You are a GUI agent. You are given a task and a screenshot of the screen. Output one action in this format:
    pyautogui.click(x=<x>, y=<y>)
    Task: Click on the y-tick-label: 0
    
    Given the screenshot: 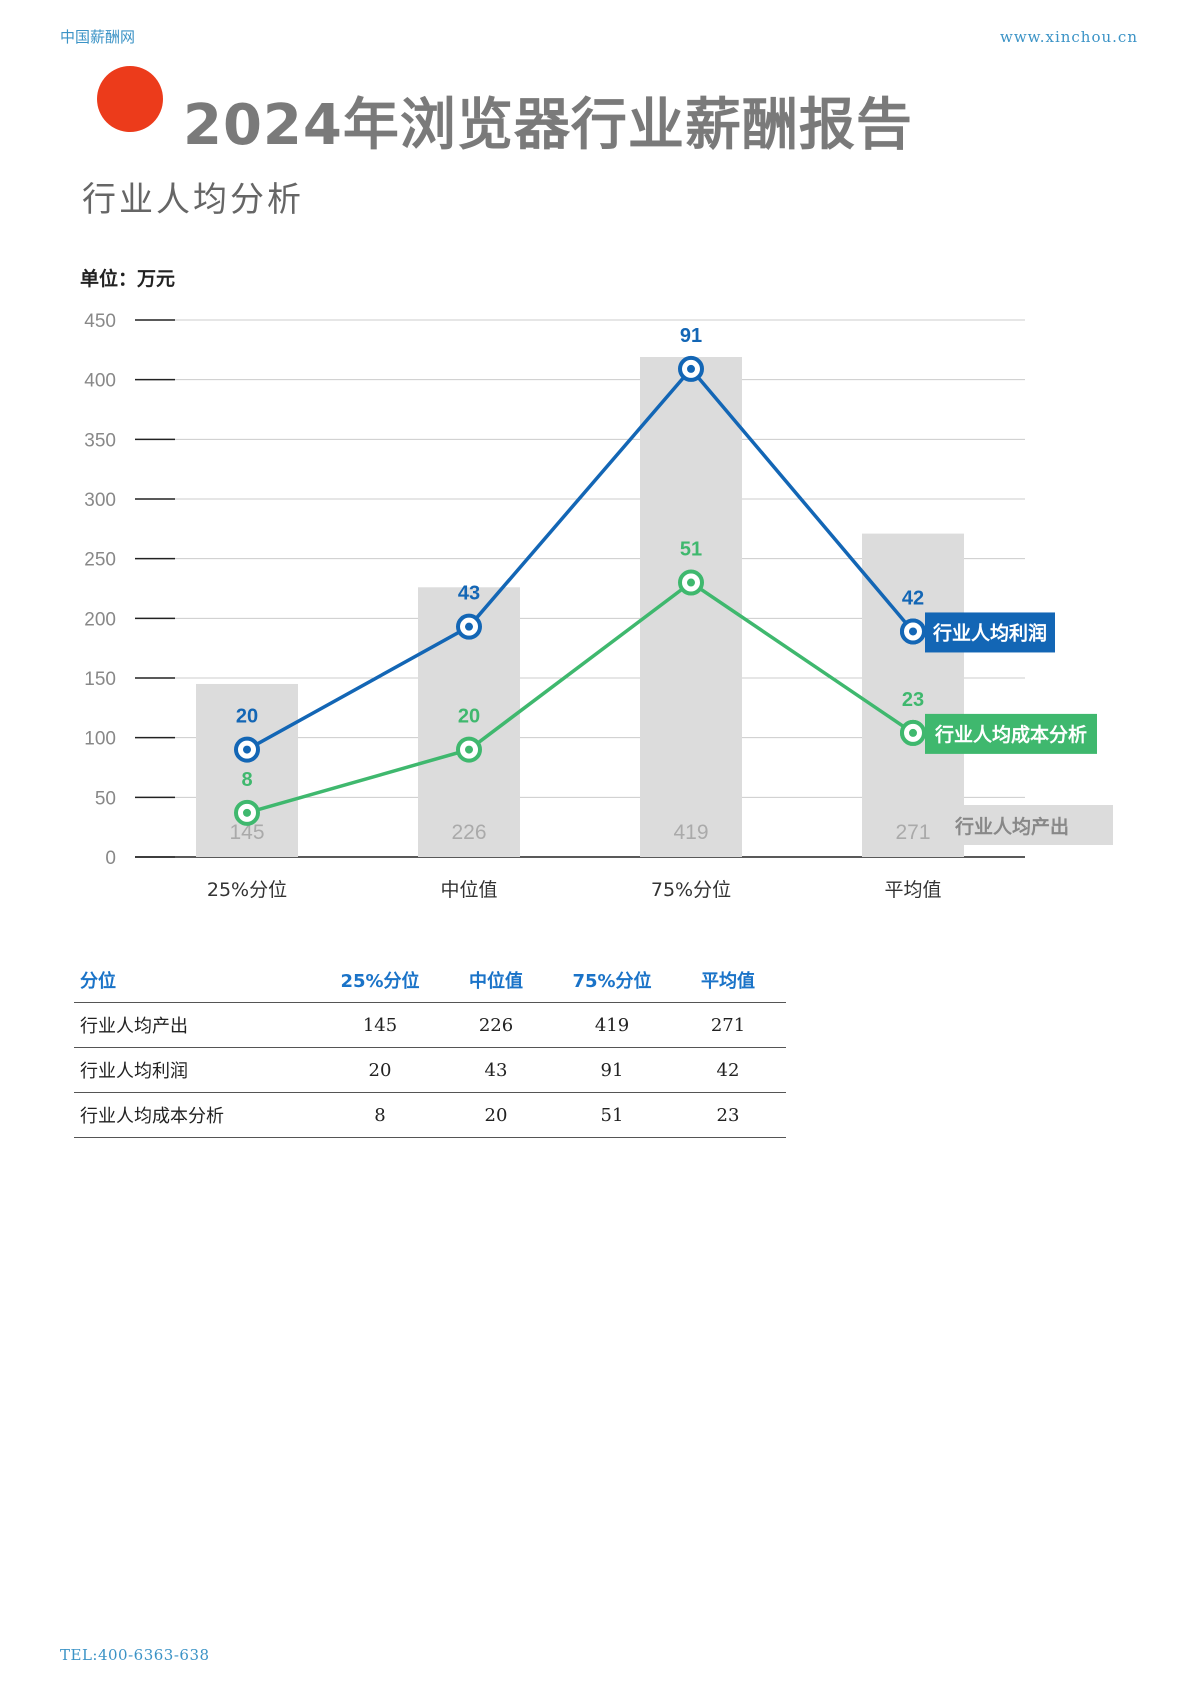 What is the action you would take?
    pyautogui.click(x=110, y=858)
    